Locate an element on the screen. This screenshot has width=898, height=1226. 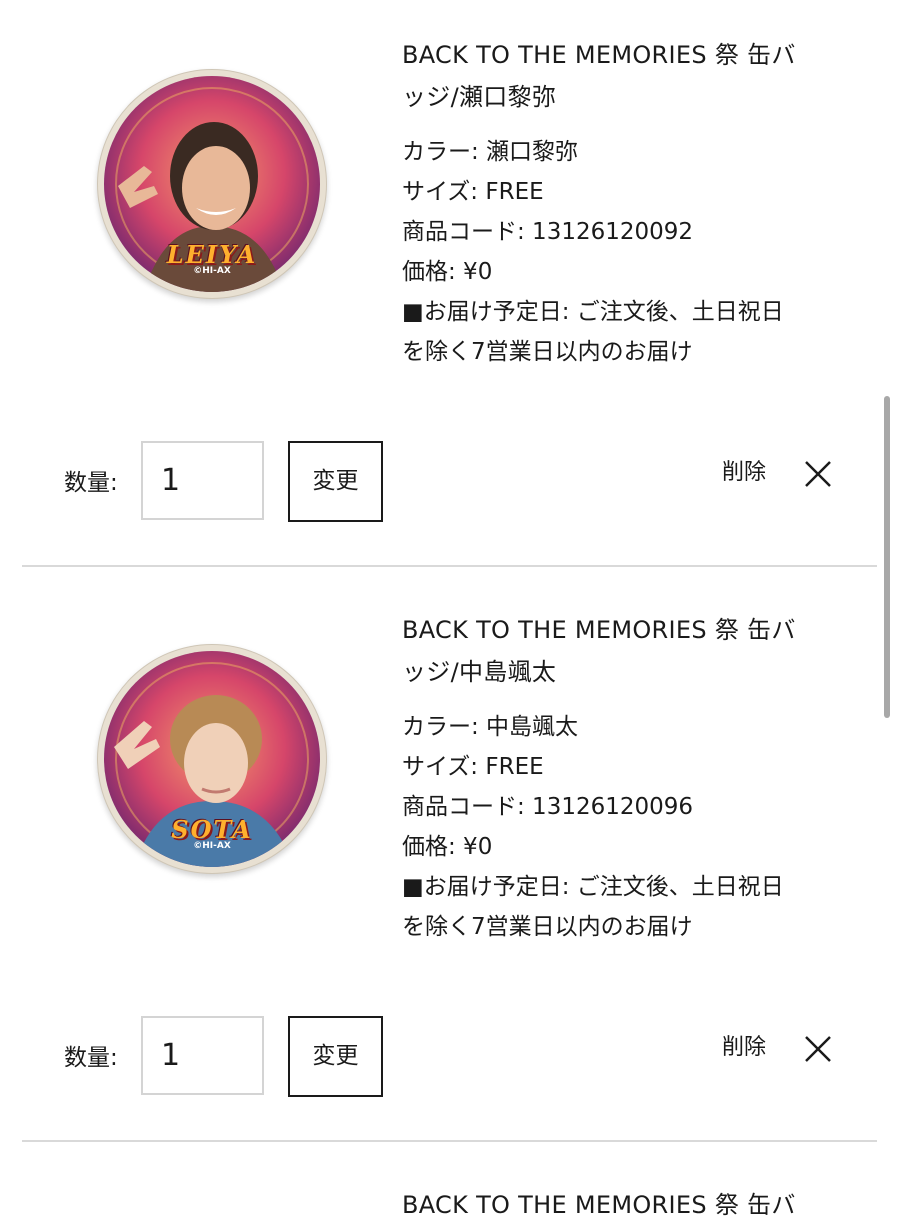
product-color: カラー: 中島颯太 is located at coordinates (490, 727).